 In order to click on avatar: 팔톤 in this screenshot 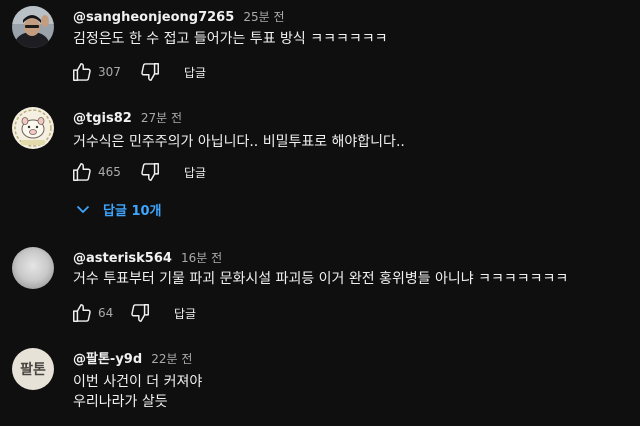, I will do `click(33, 369)`.